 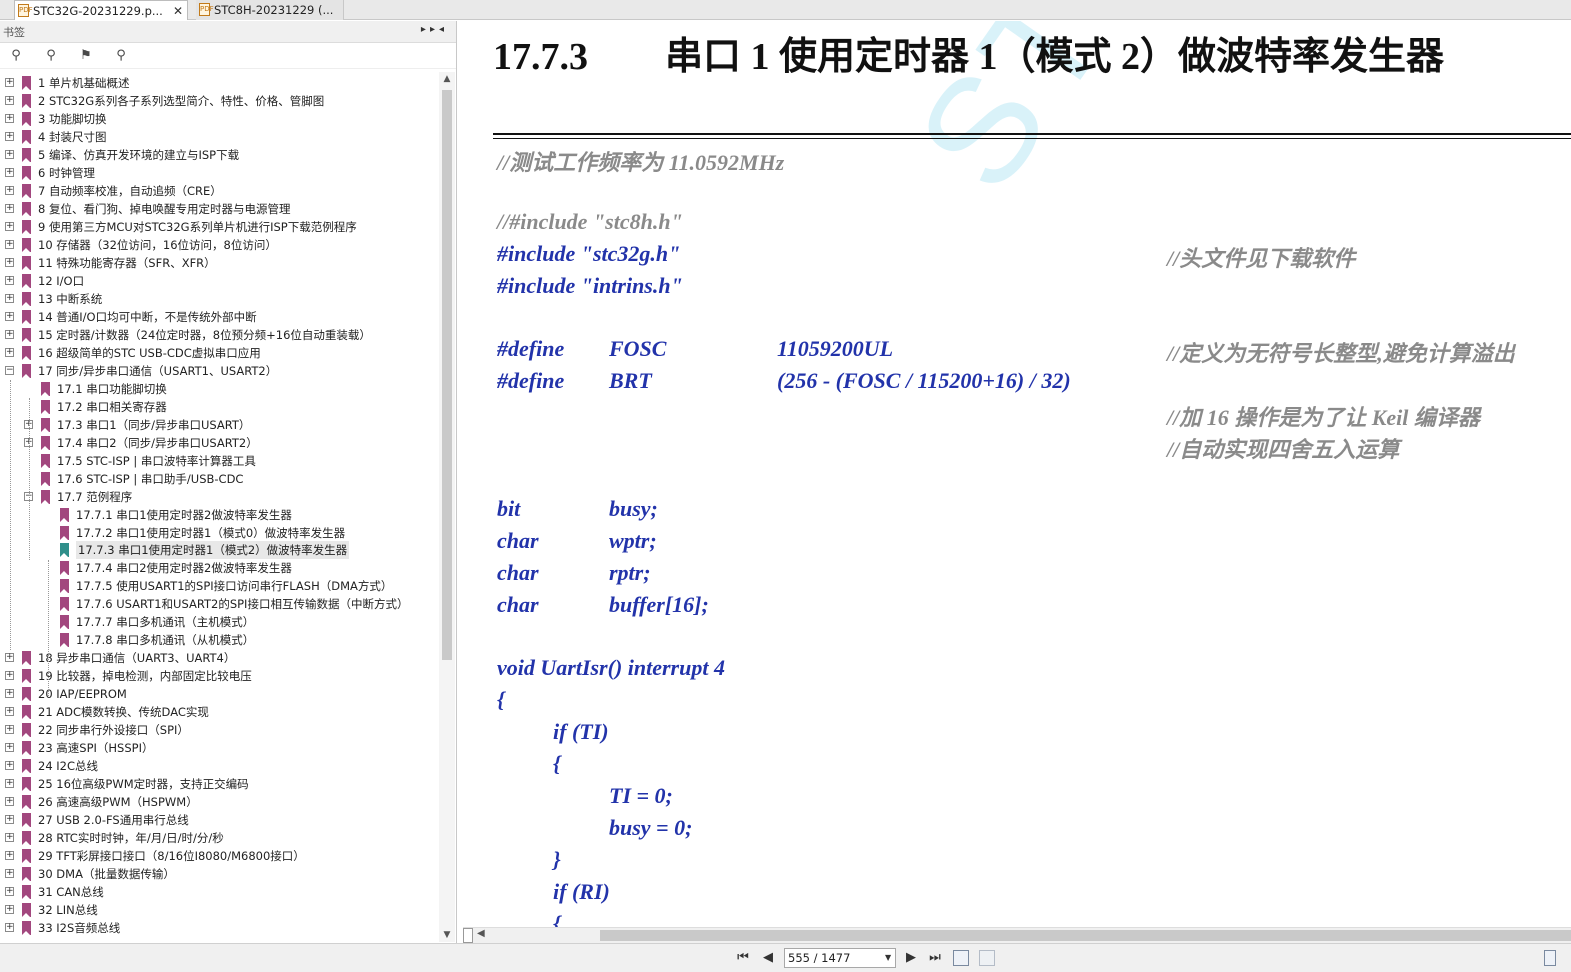 What do you see at coordinates (219, 730) in the screenshot?
I see `bookmark-item: +22 同步串行外设接口（SPI）` at bounding box center [219, 730].